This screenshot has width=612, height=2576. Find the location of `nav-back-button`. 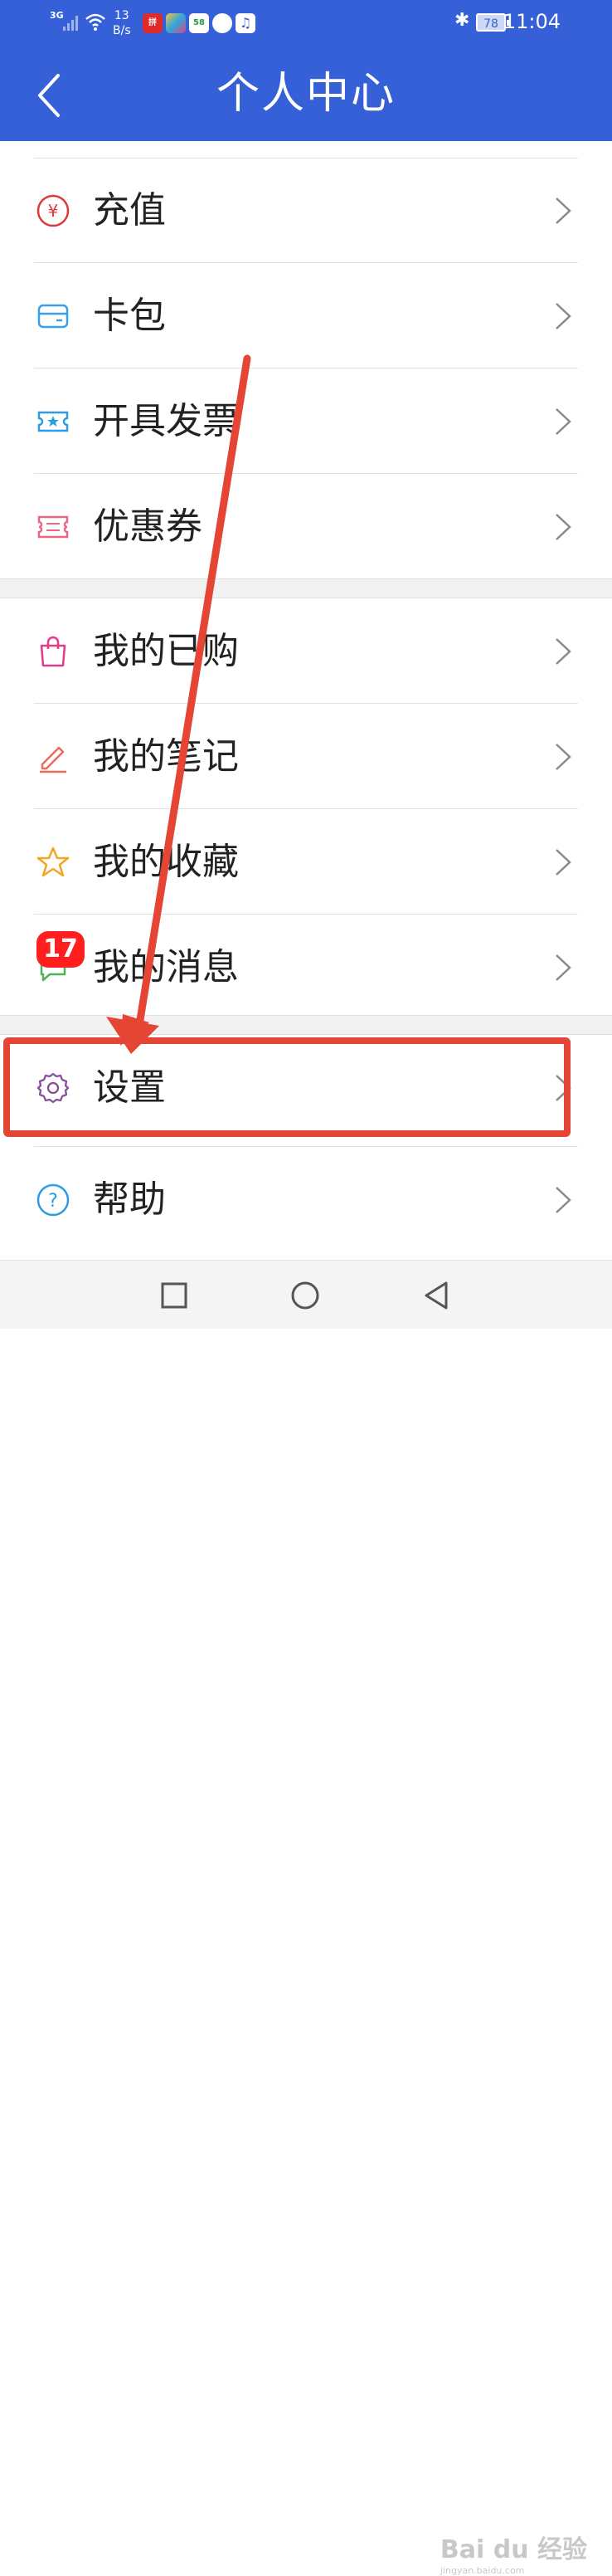

nav-back-button is located at coordinates (438, 1295).